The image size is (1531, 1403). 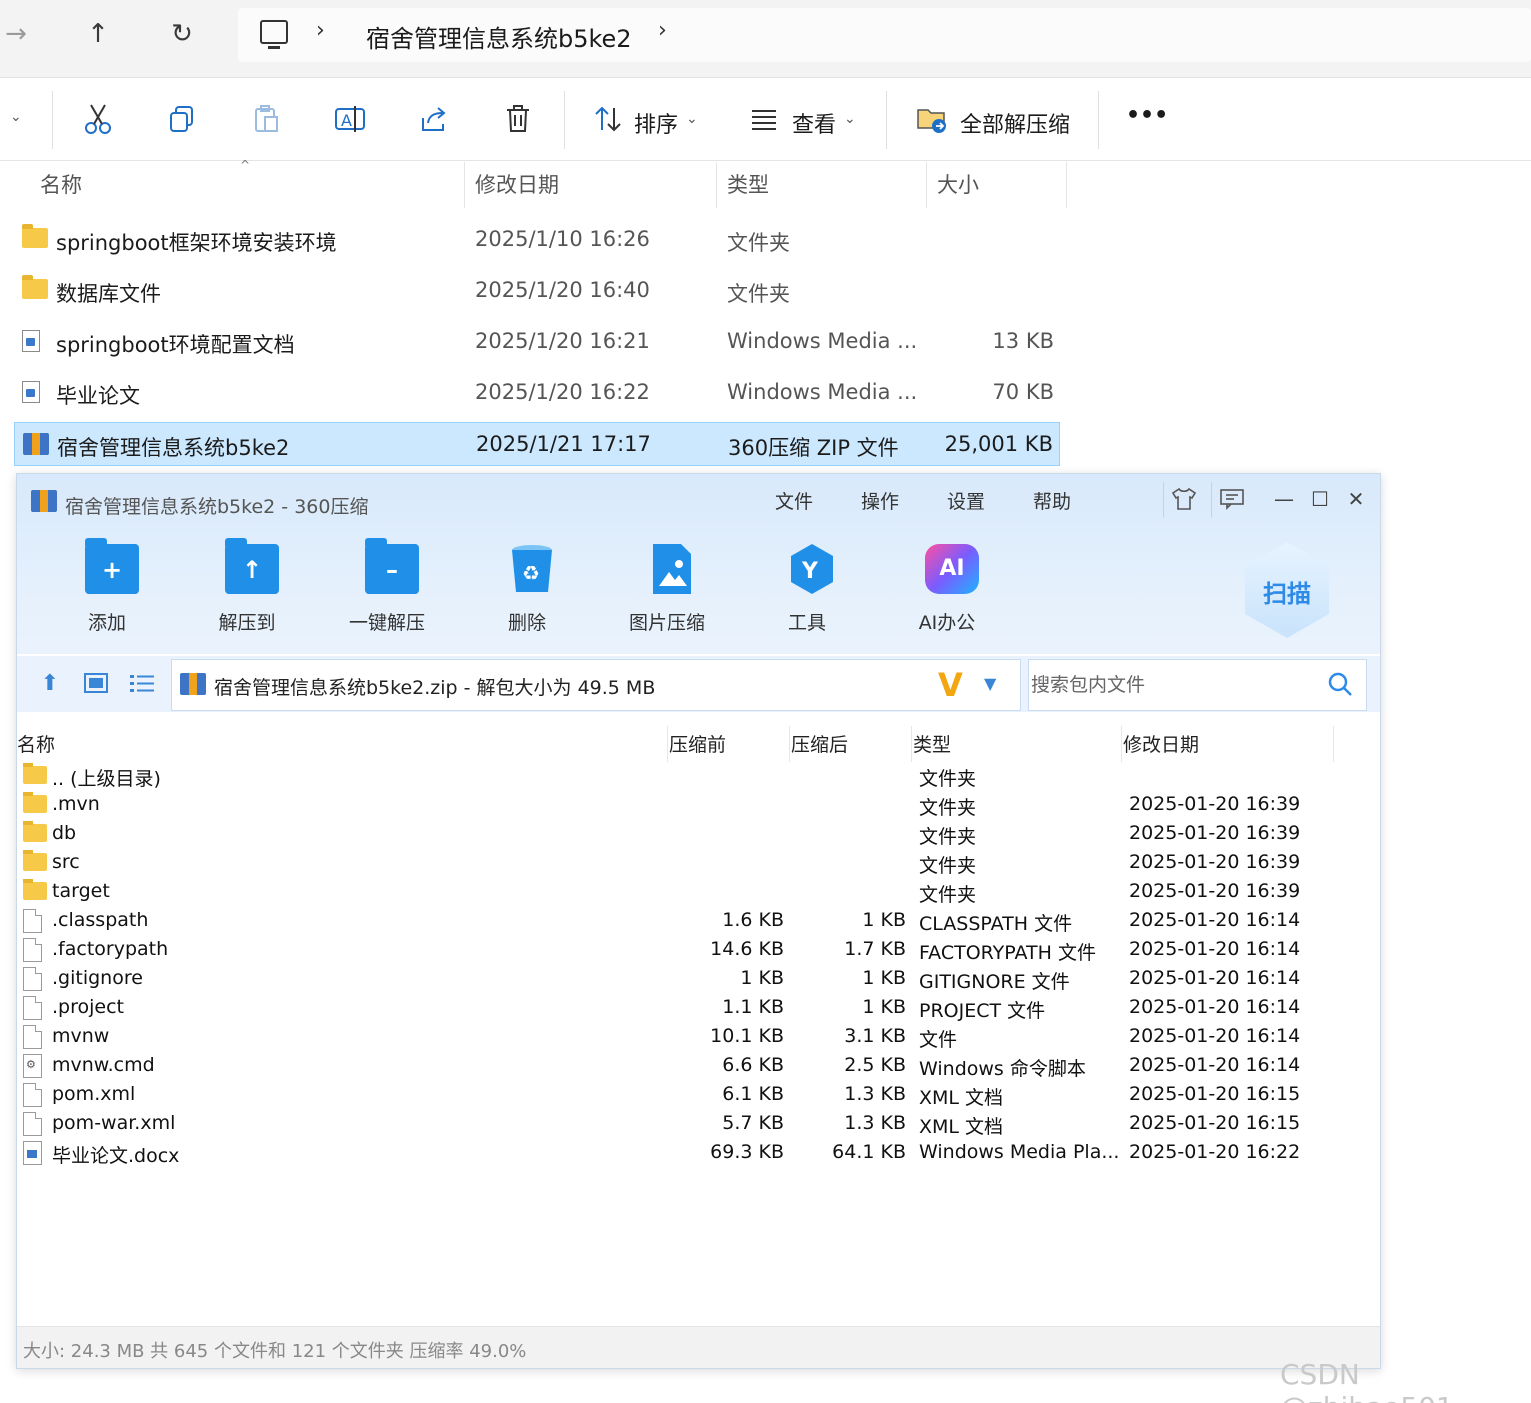 I want to click on entry-name: mvnw, so click(x=81, y=1036).